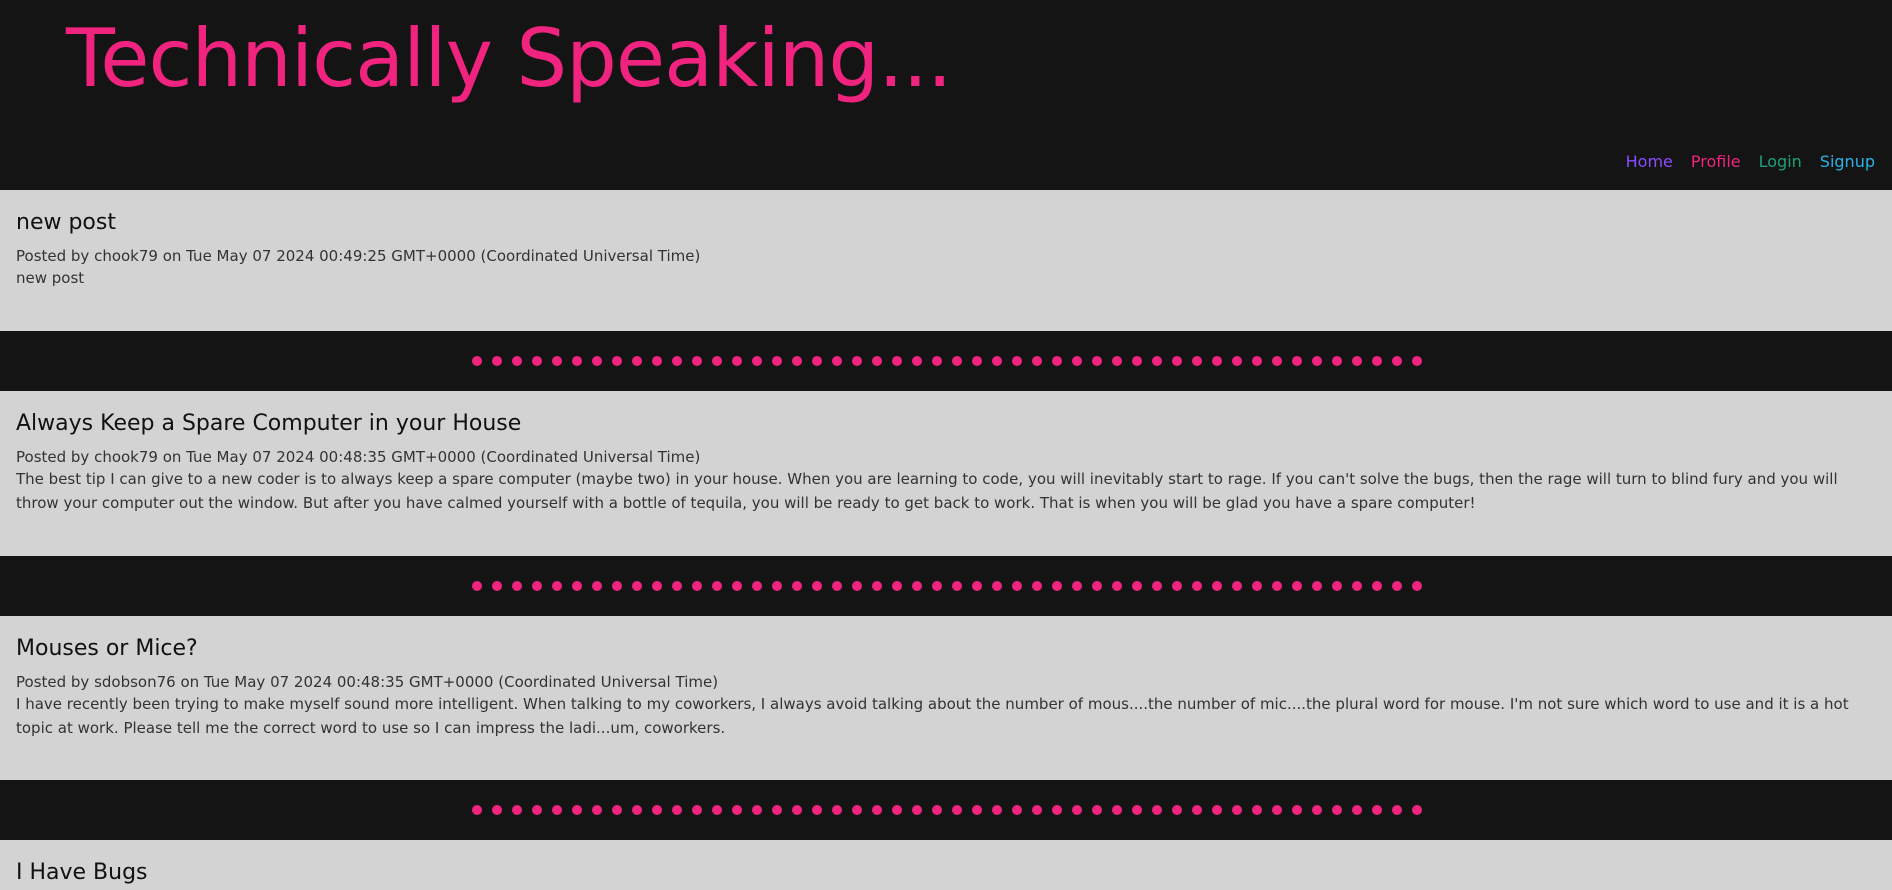  Describe the element at coordinates (946, 873) in the screenshot. I see `post-title: I Have Bugs` at that location.